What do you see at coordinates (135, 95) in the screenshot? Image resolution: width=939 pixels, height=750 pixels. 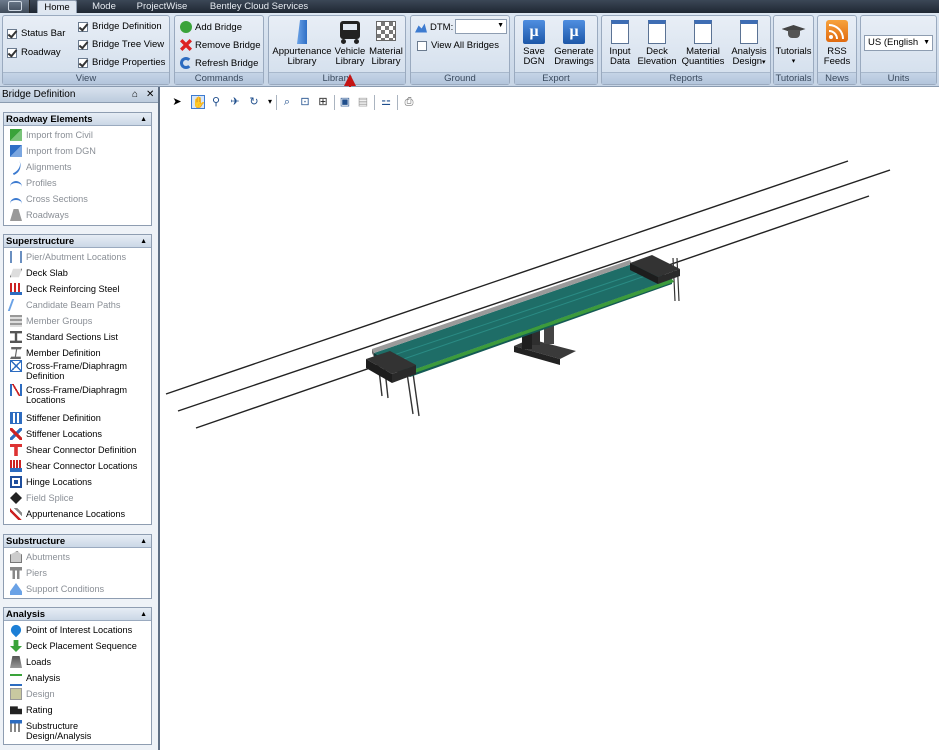 I see `pin-icon: ⌂` at bounding box center [135, 95].